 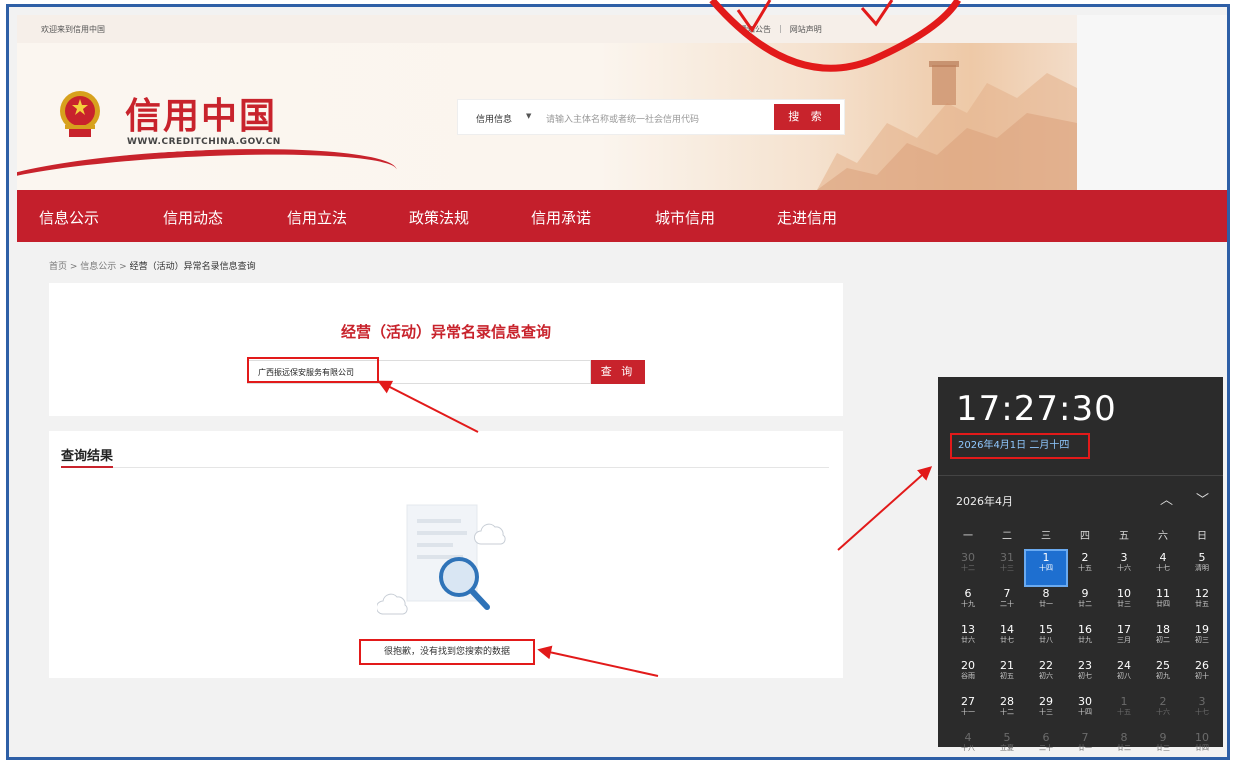 What do you see at coordinates (1085, 701) in the screenshot?
I see `calendar-day-number: 30` at bounding box center [1085, 701].